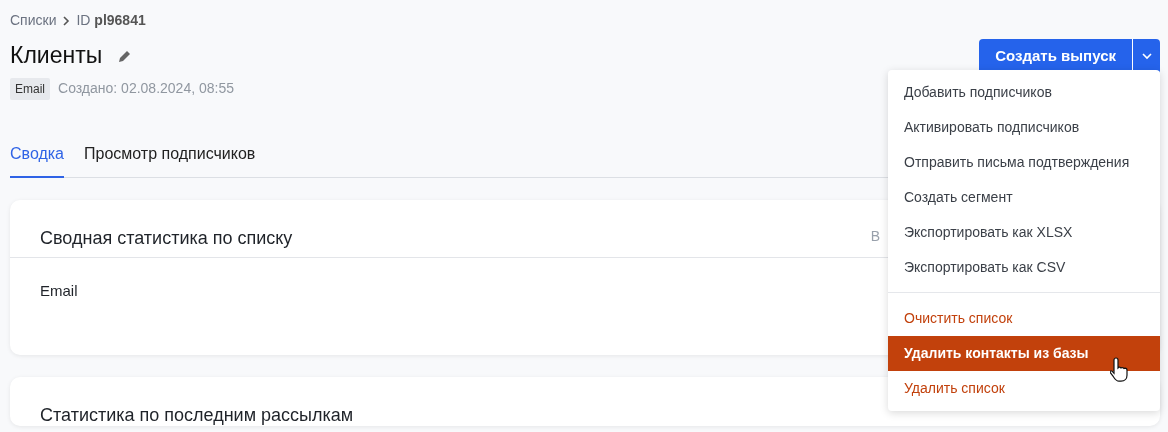 The height and width of the screenshot is (432, 1168). Describe the element at coordinates (1024, 232) in the screenshot. I see `menu-item: Экспортировать как XLSX` at that location.